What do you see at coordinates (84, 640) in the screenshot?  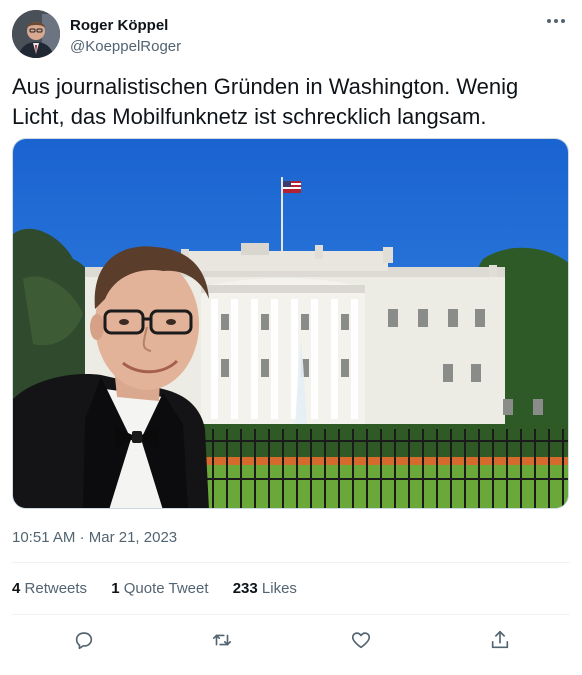 I see `reply-icon` at bounding box center [84, 640].